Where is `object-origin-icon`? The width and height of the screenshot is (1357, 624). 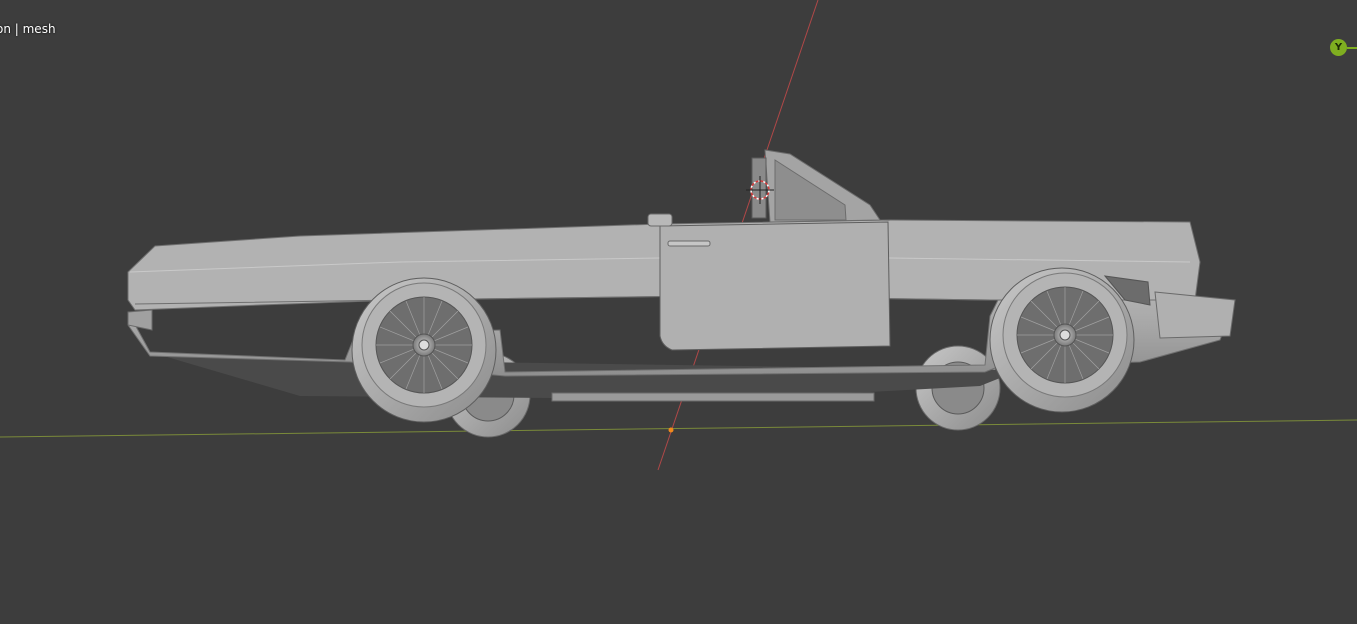
object-origin-icon is located at coordinates (671, 430).